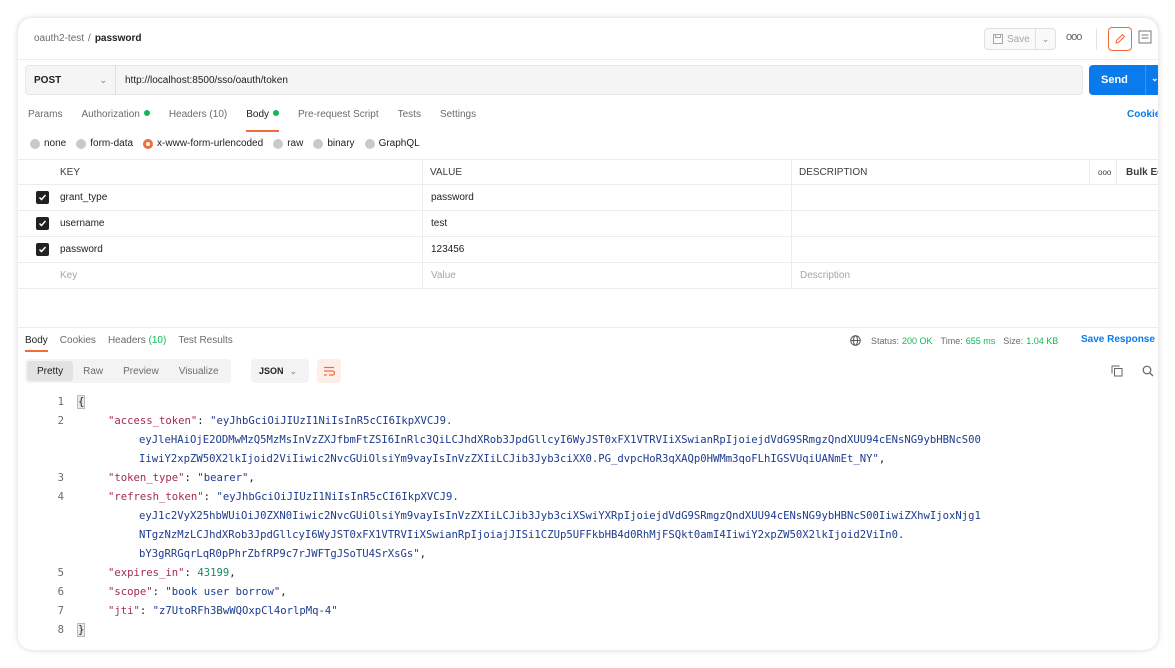  Describe the element at coordinates (1117, 371) in the screenshot. I see `copy-icon` at that location.